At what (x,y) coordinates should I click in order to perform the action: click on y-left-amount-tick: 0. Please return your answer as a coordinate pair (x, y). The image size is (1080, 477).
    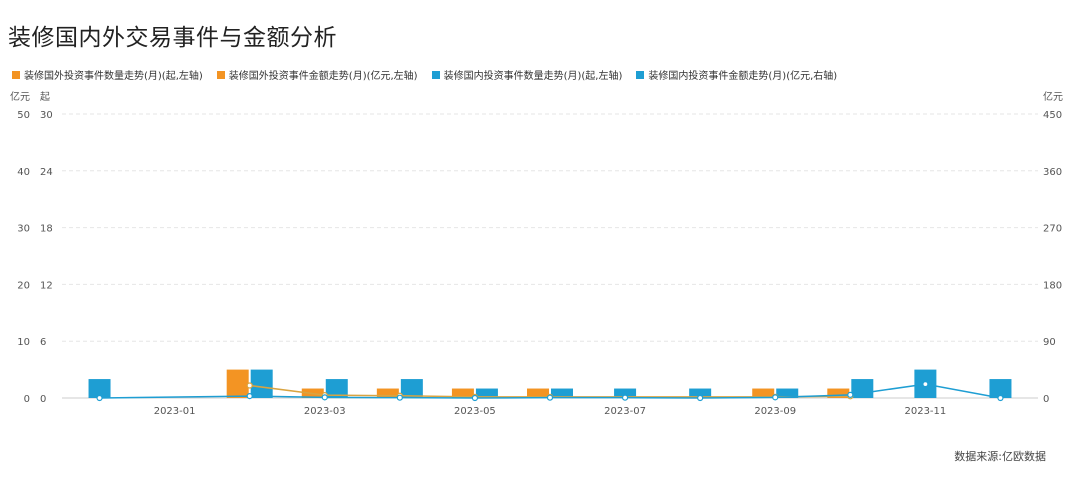
    Looking at the image, I should click on (27, 399).